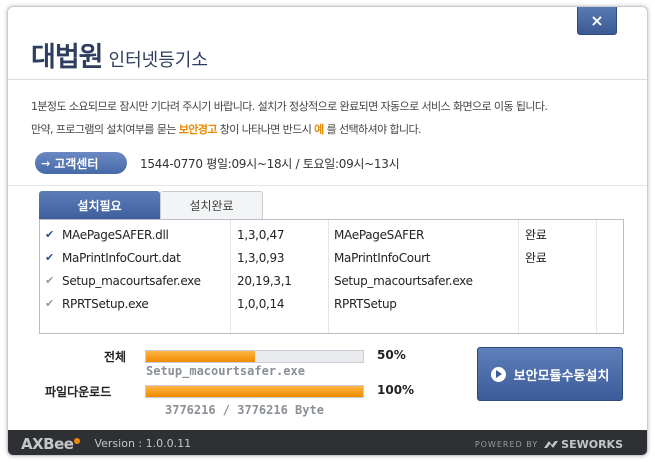  Describe the element at coordinates (372, 129) in the screenshot. I see `notice-text: 를 선택하셔야 합니다.` at that location.